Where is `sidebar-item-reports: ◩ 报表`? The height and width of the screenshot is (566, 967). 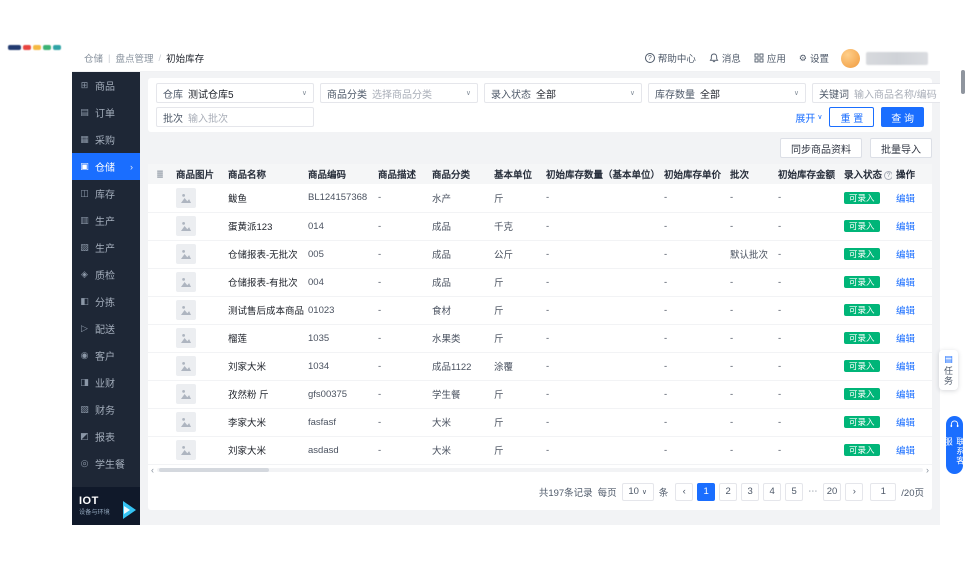 sidebar-item-reports: ◩ 报表 is located at coordinates (106, 436).